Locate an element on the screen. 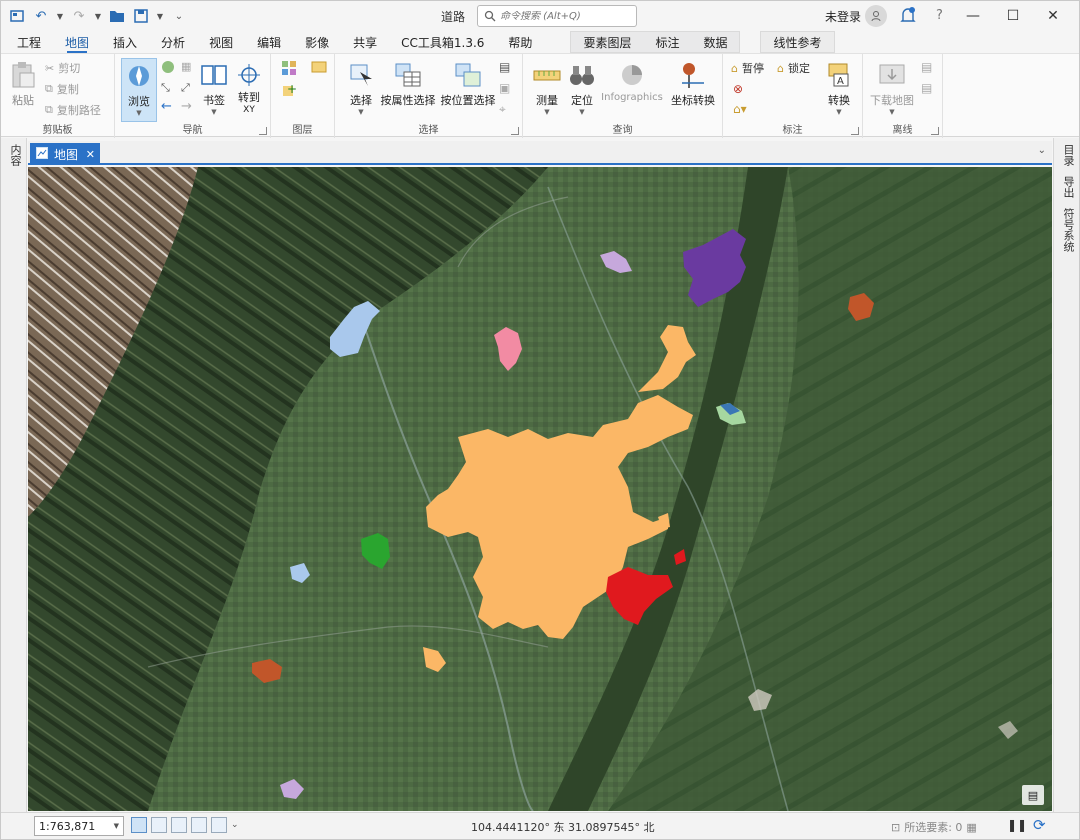 The height and width of the screenshot is (840, 1080). goto-xy-button: 转到 XY is located at coordinates (249, 88).